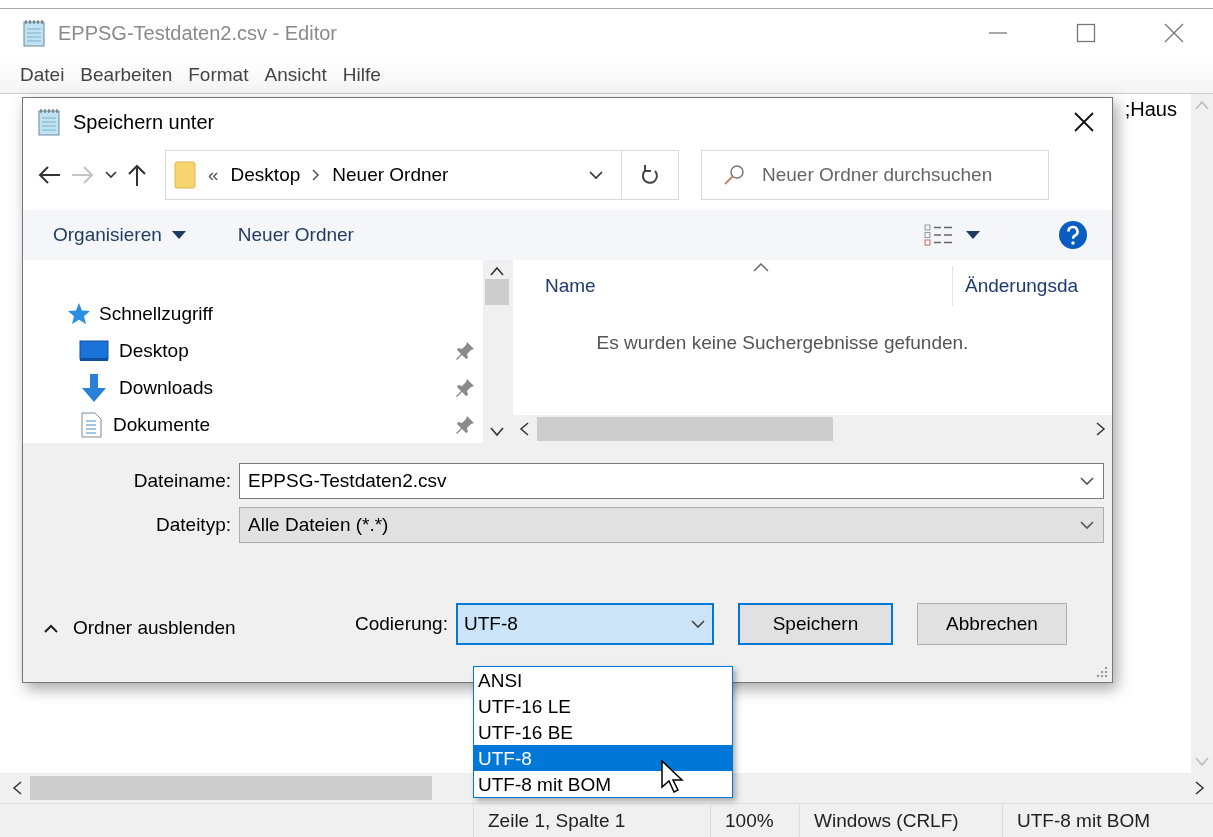 This screenshot has height=837, width=1213. What do you see at coordinates (390, 175) in the screenshot?
I see `breadcrumb-item: Neuer Ordner` at bounding box center [390, 175].